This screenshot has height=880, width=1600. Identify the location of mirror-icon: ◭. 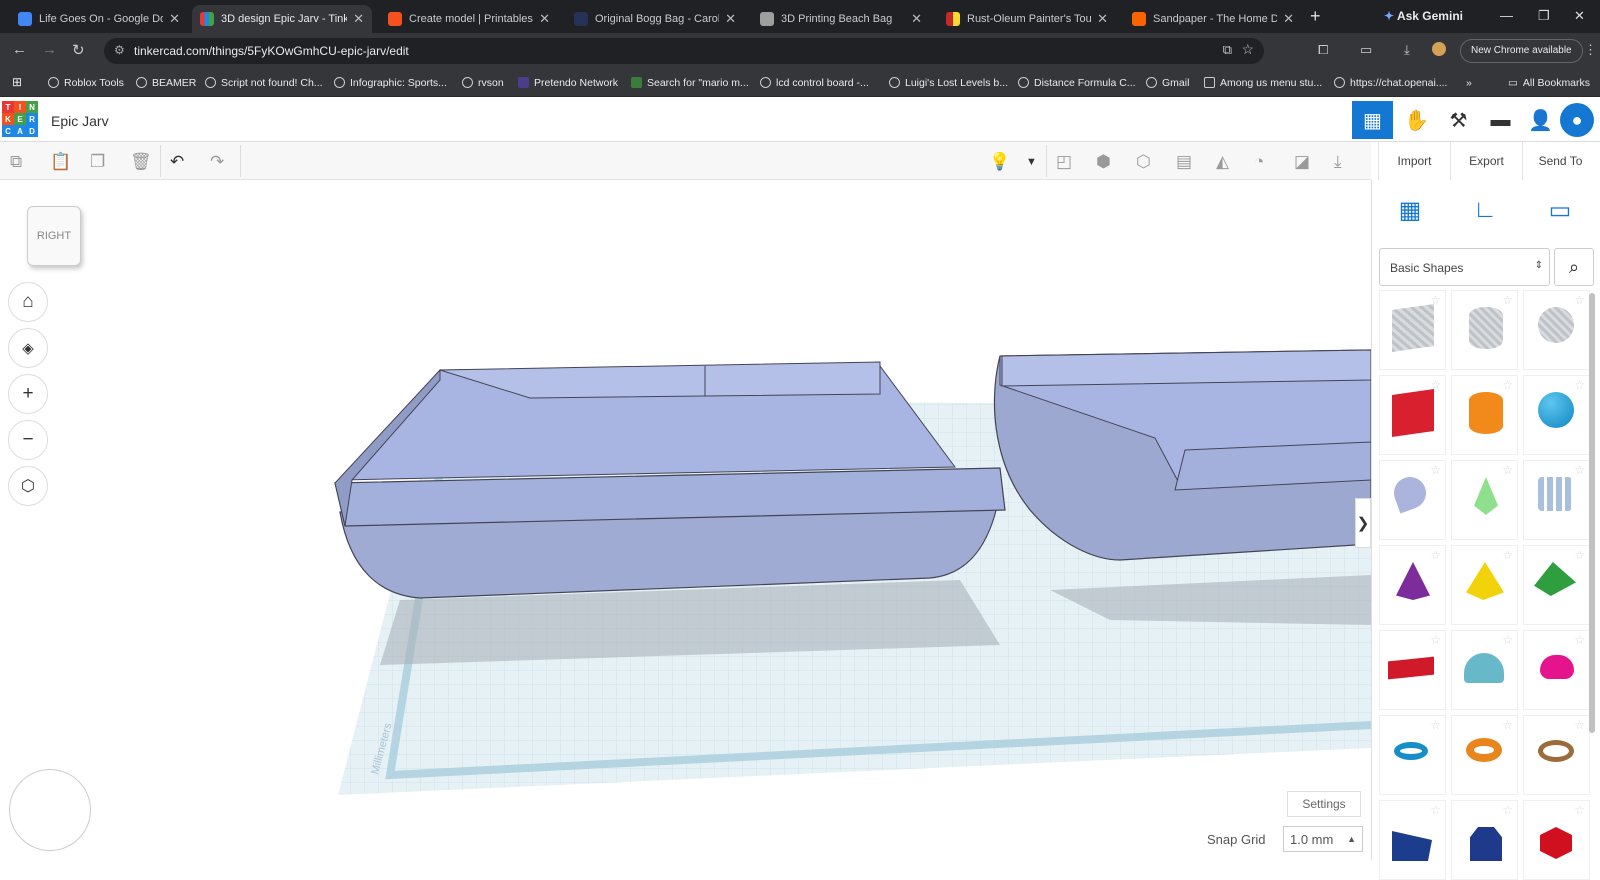
(1222, 162).